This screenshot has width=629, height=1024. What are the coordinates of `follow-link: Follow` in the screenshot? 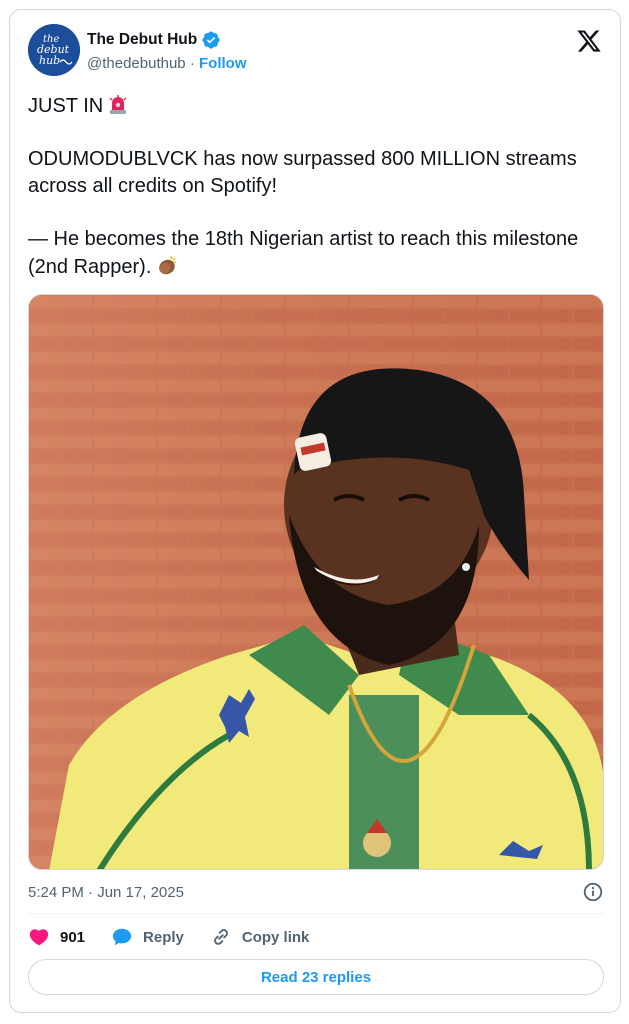 It's located at (223, 63).